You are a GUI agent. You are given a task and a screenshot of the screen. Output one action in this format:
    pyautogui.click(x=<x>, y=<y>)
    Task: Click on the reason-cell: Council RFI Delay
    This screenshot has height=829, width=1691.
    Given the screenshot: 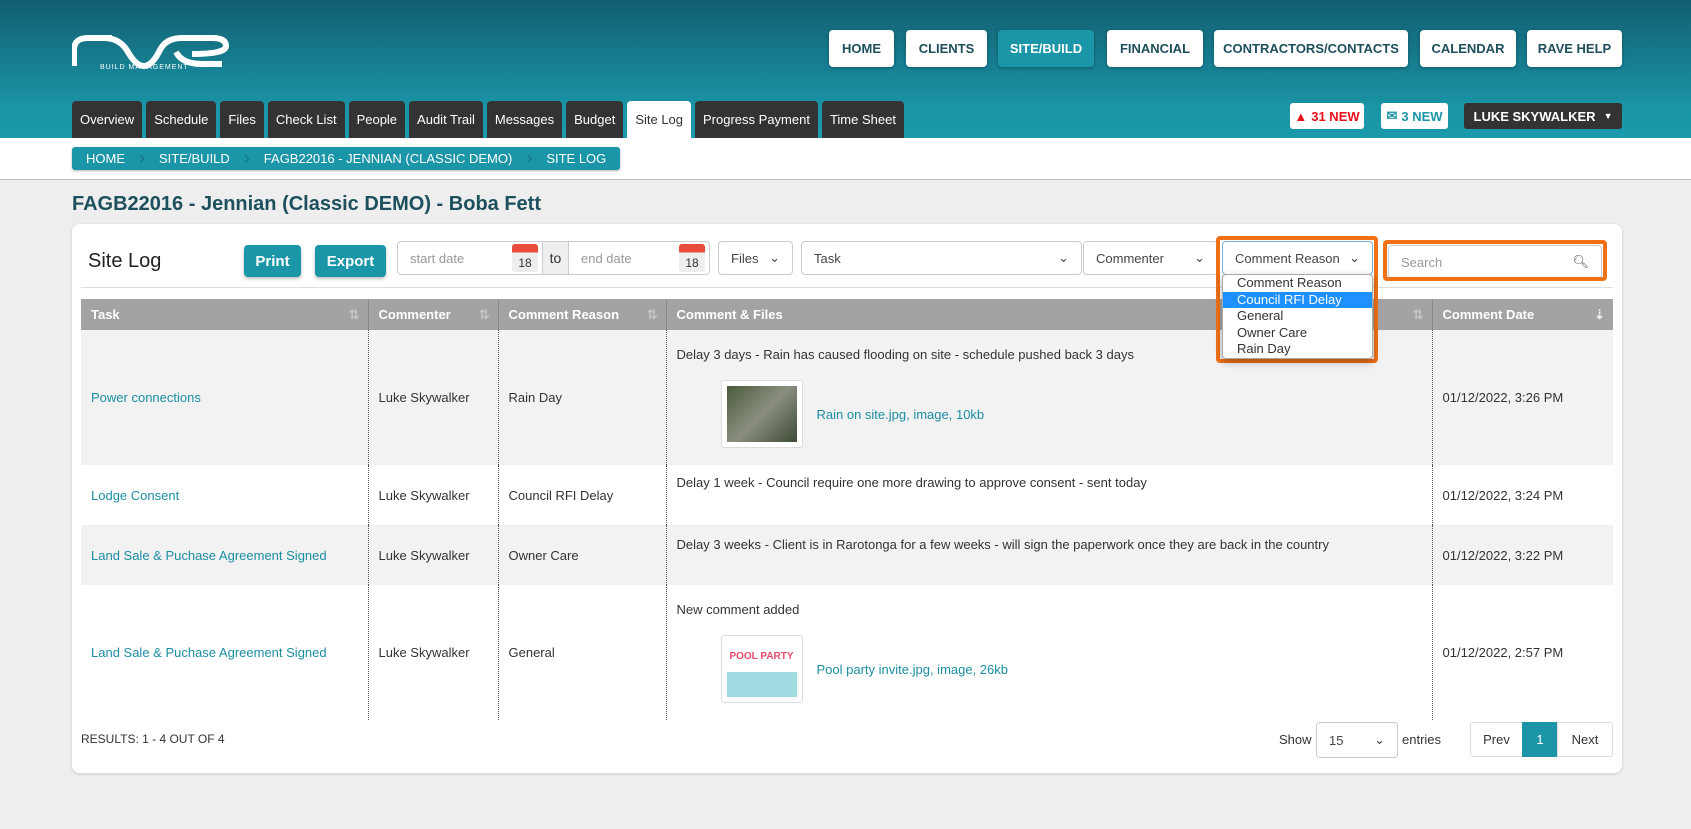 What is the action you would take?
    pyautogui.click(x=582, y=495)
    